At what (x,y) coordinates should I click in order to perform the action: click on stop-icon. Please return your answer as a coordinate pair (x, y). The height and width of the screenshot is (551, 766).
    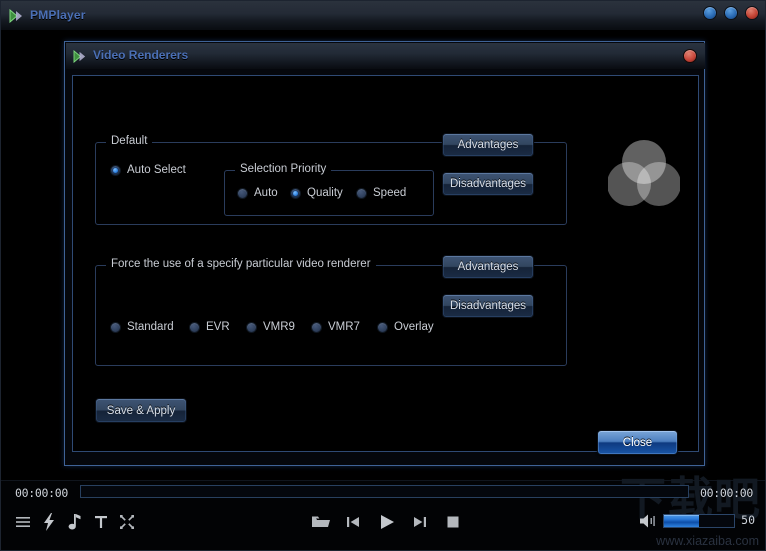
    Looking at the image, I should click on (452, 522).